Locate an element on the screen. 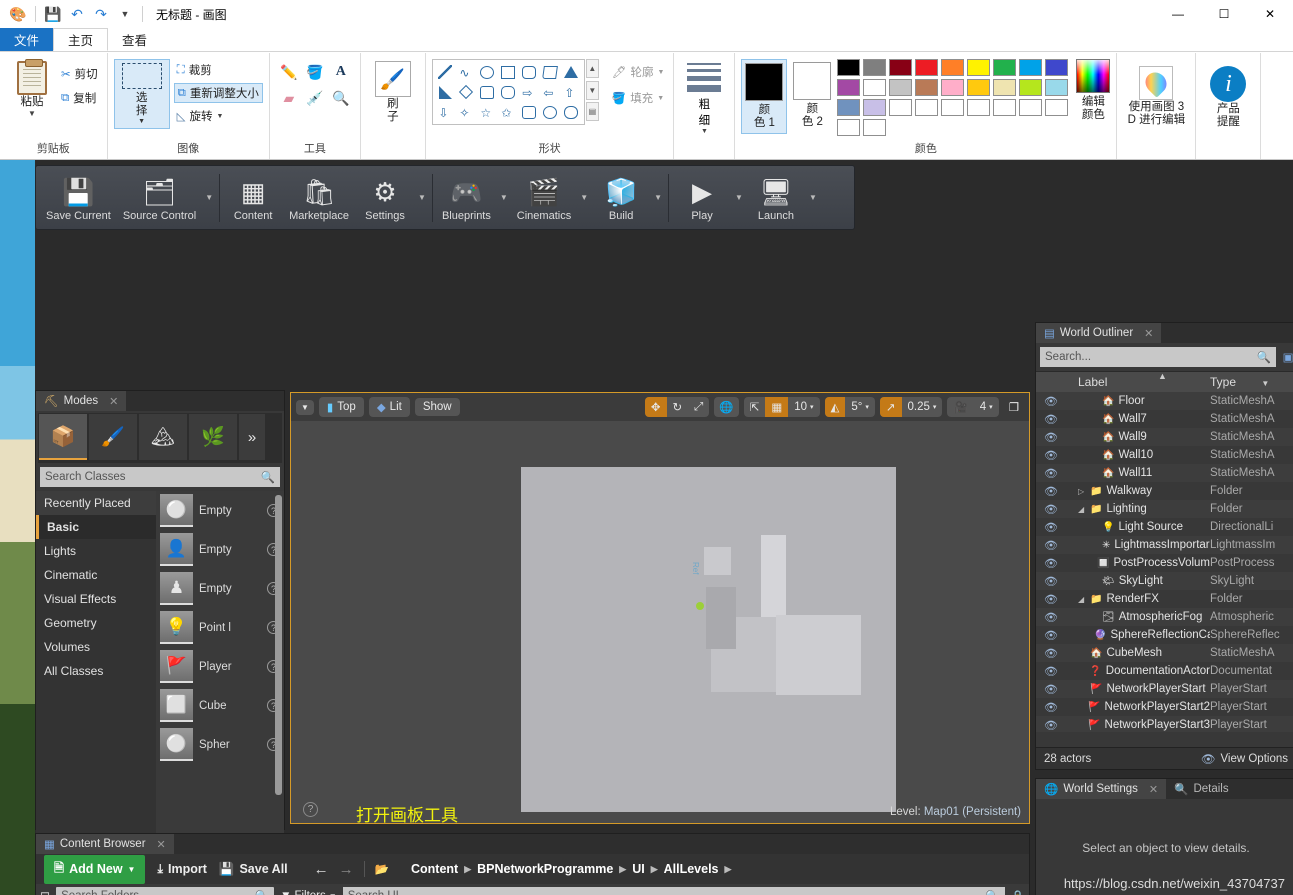 This screenshot has height=895, width=1293. place-actor-item: 🚩 Player? is located at coordinates (220, 666).